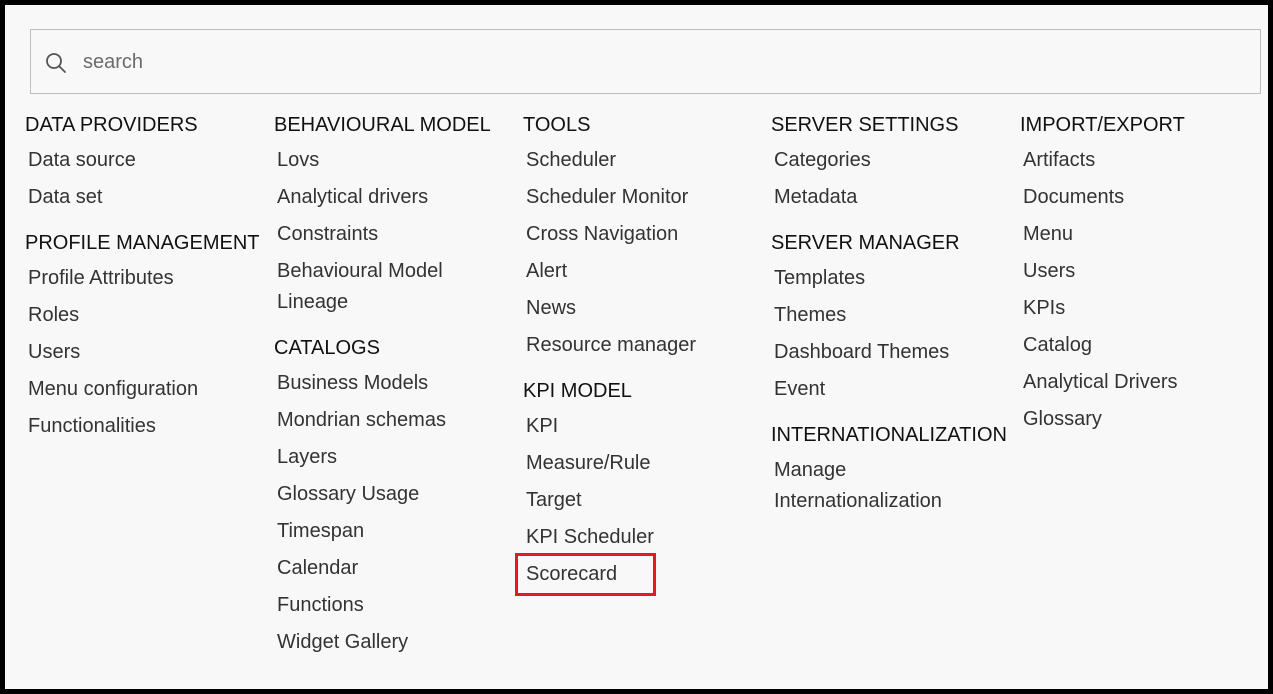 The height and width of the screenshot is (694, 1273). I want to click on menu-item-behavioural-model-lineage: Behavioural Model Lineage, so click(375, 287).